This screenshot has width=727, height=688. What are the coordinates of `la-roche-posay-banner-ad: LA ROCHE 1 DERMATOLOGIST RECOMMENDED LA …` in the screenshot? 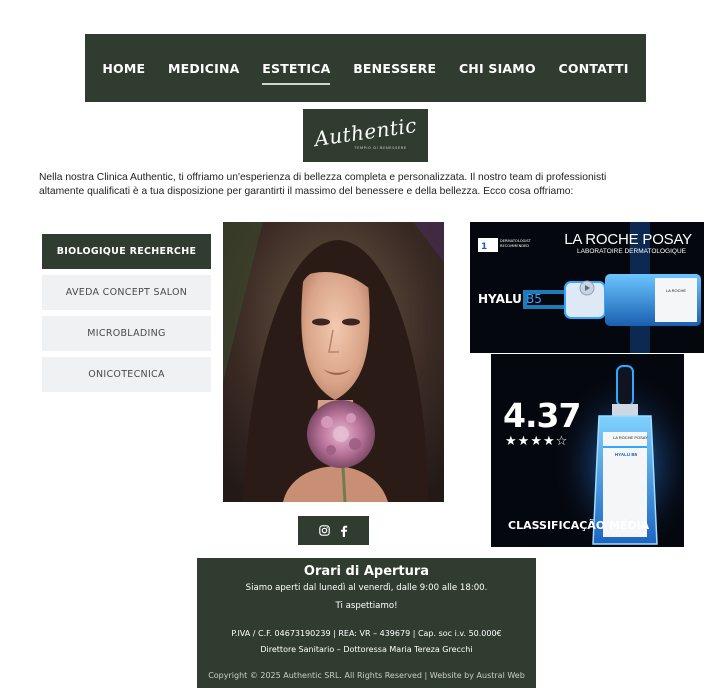 It's located at (587, 287).